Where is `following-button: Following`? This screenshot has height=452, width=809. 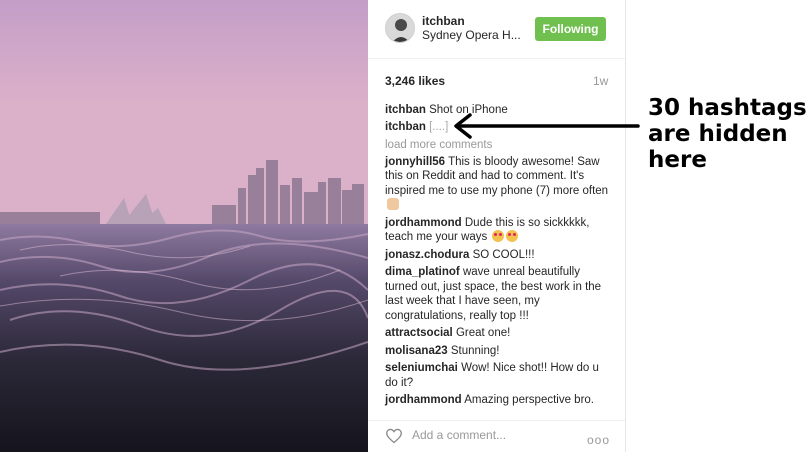
following-button: Following is located at coordinates (570, 29).